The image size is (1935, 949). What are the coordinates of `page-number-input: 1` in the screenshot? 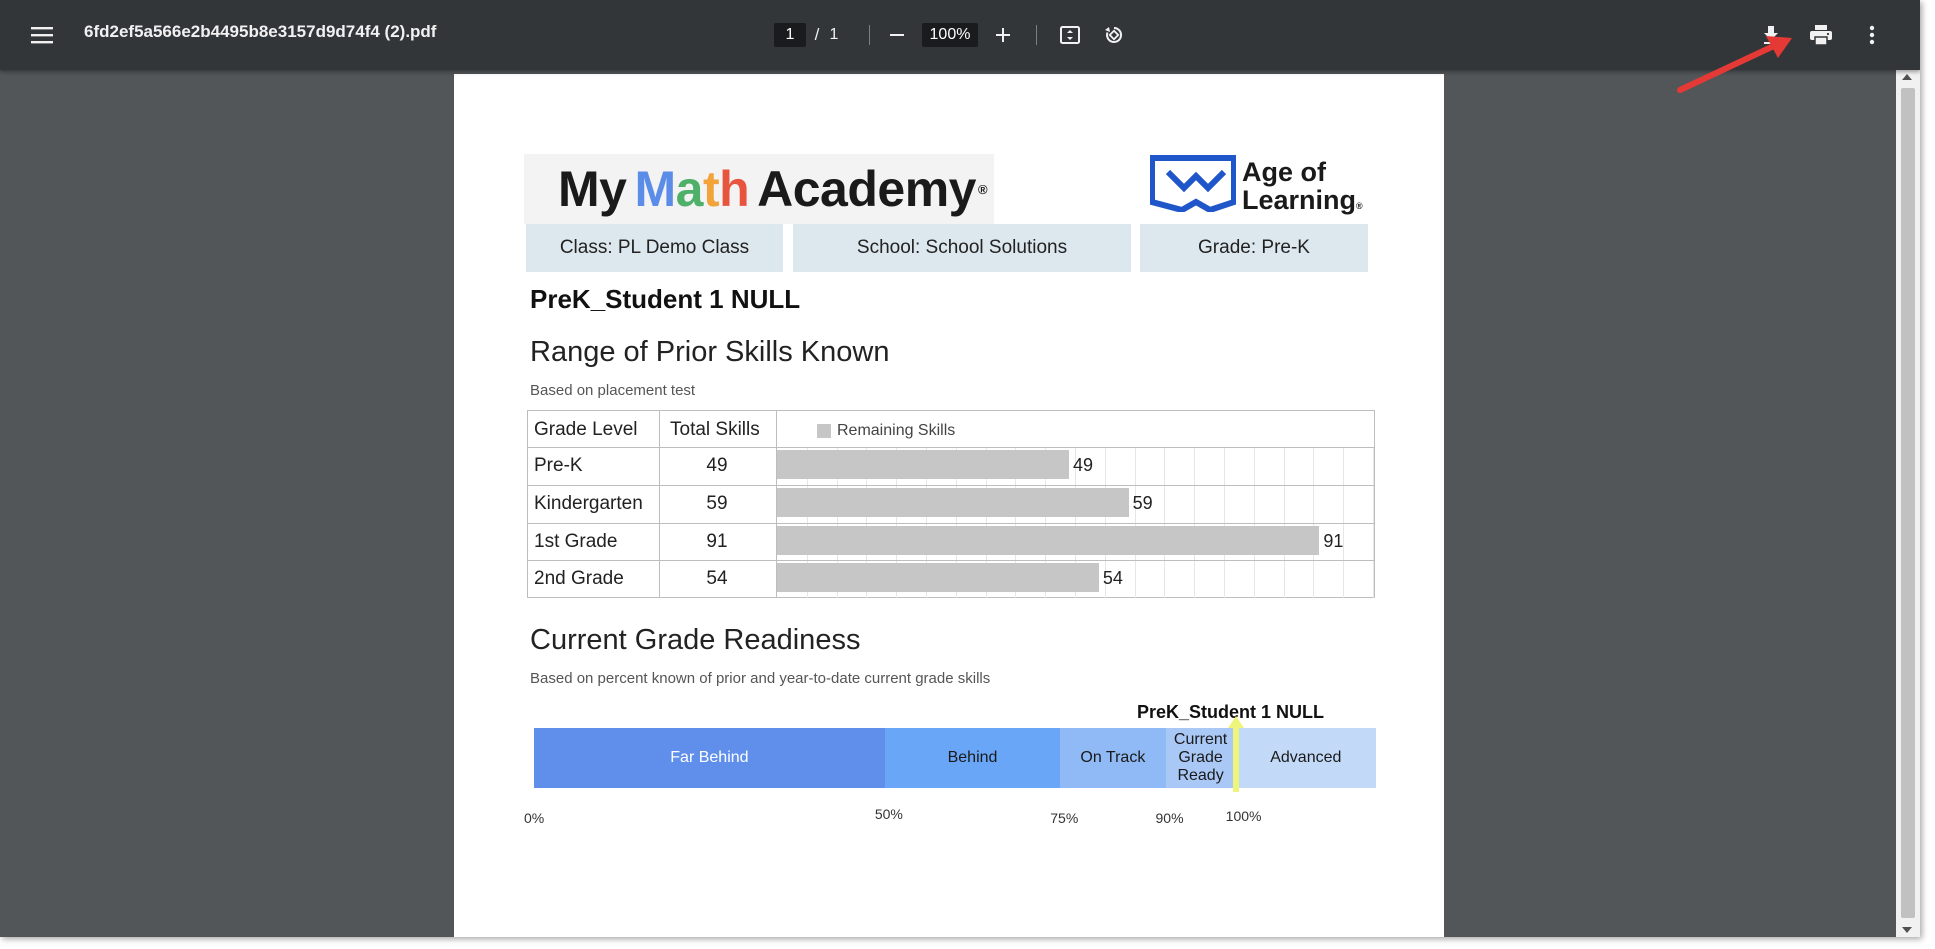 It's located at (790, 35).